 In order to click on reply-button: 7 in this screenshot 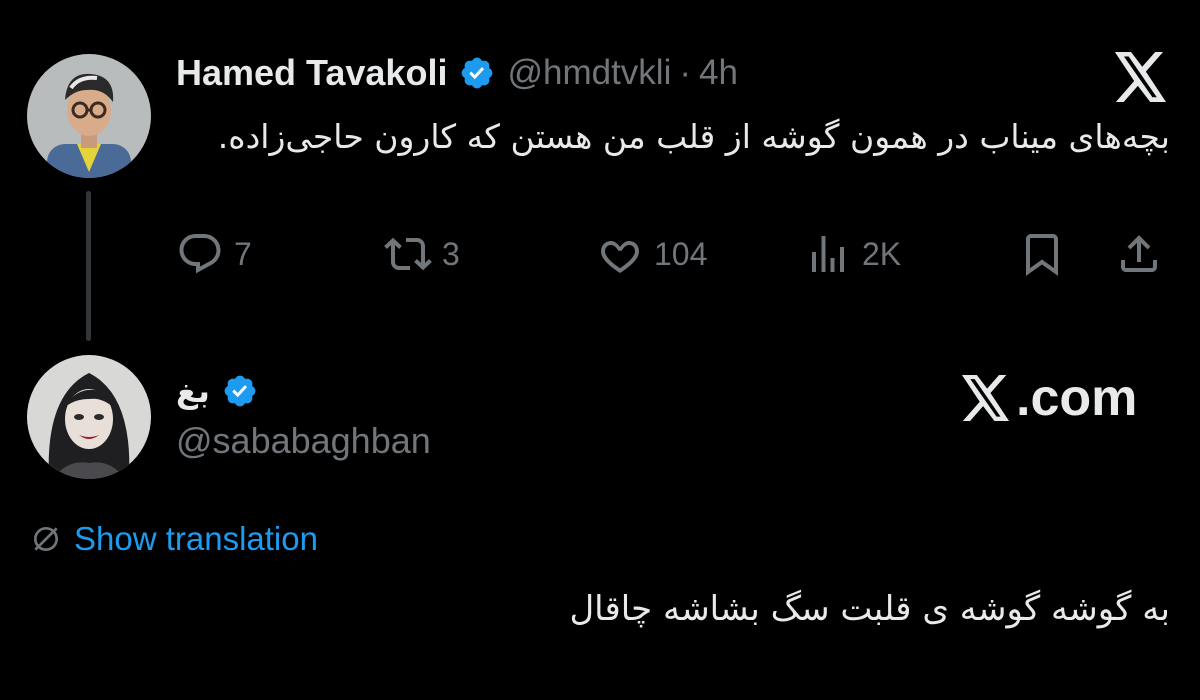, I will do `click(214, 254)`.